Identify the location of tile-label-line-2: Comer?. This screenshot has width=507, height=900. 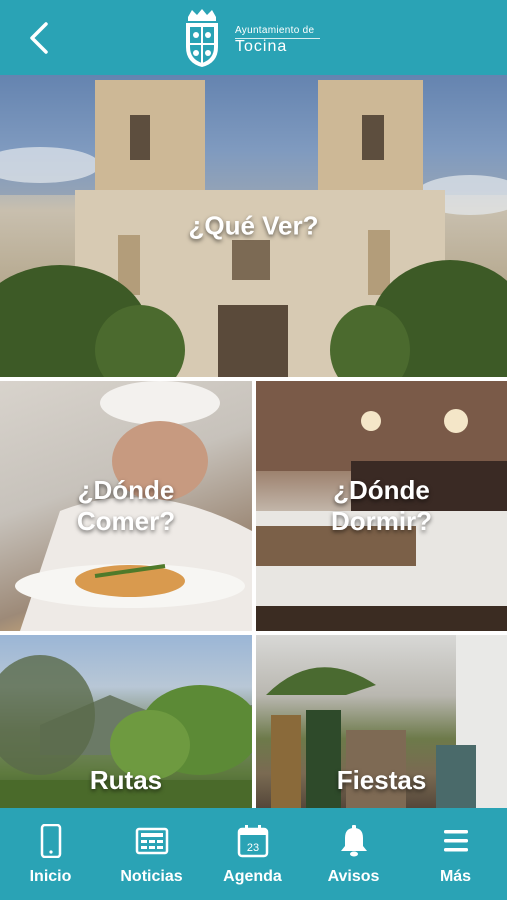
(126, 521).